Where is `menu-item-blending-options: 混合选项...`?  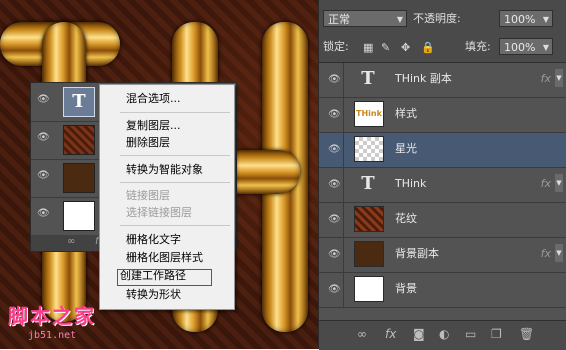
menu-item-blending-options: 混合选项... is located at coordinates (153, 99).